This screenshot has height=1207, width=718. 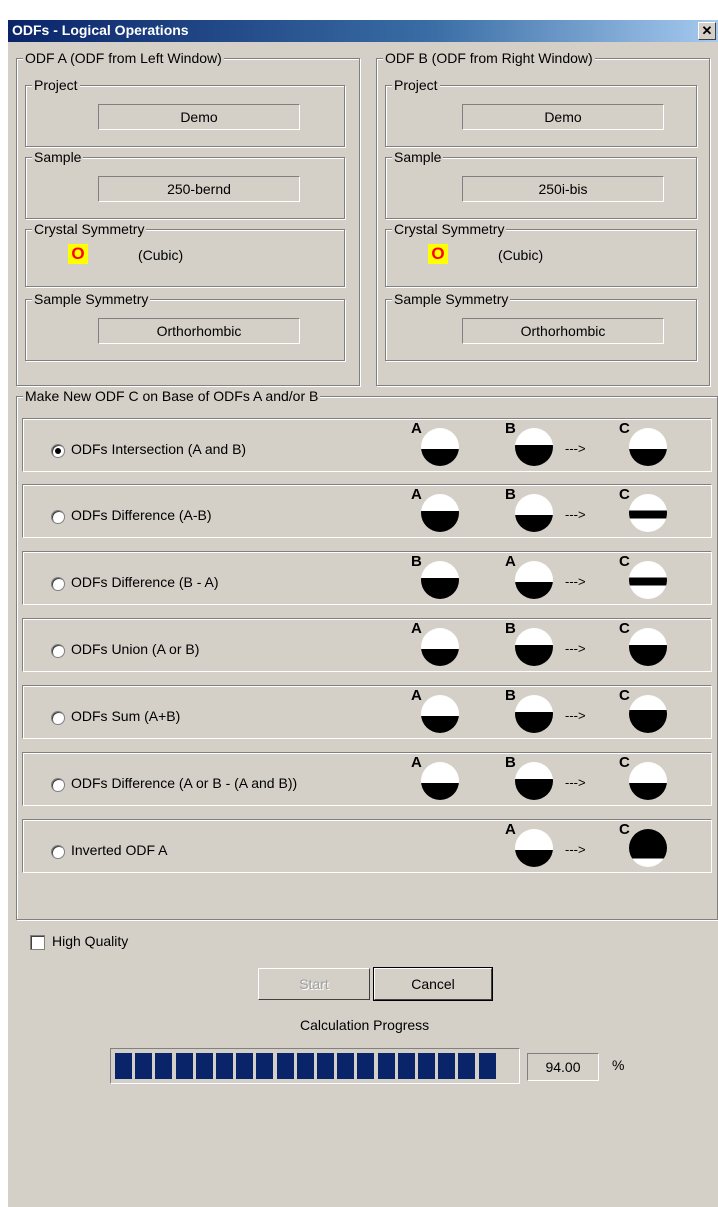 I want to click on odf-b-sample-sym-group: Sample Symmetry Orthorhombic, so click(x=541, y=326).